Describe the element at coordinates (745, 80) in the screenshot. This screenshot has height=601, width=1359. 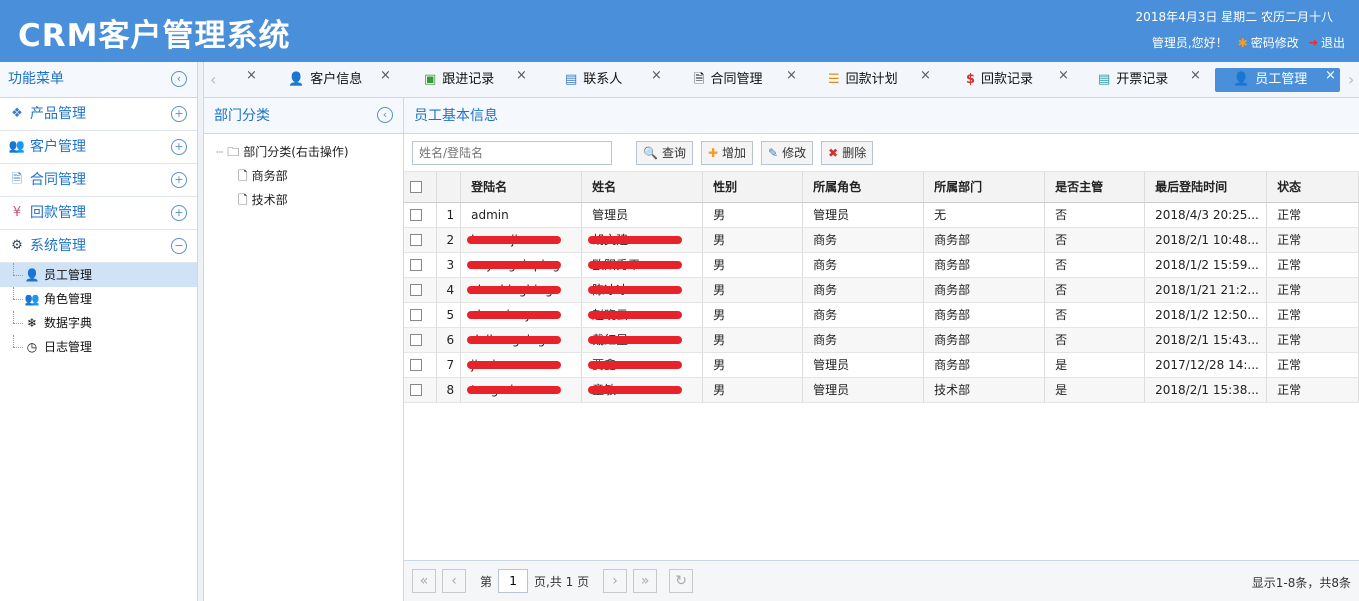
I see `tab-contract: 🗎 合同管理 ×` at that location.